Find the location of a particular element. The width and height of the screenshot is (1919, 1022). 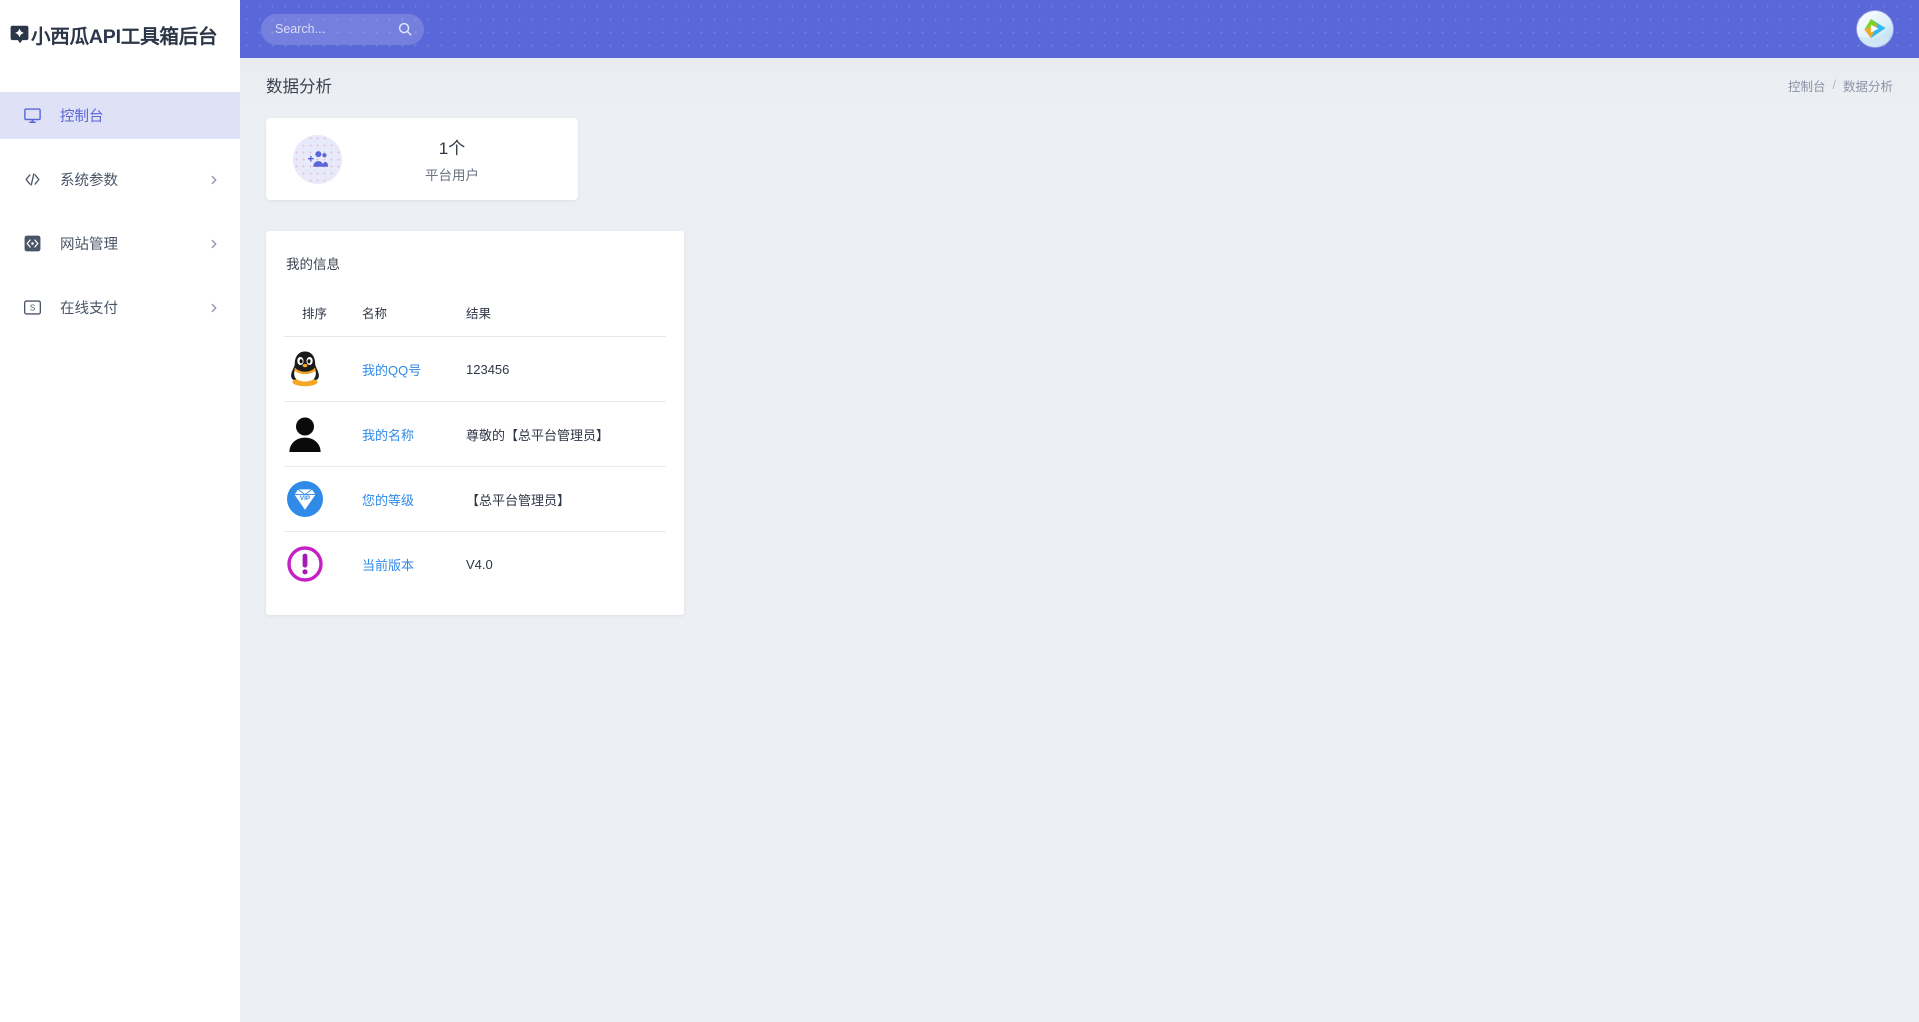

code-brackets-icon is located at coordinates (32, 180).